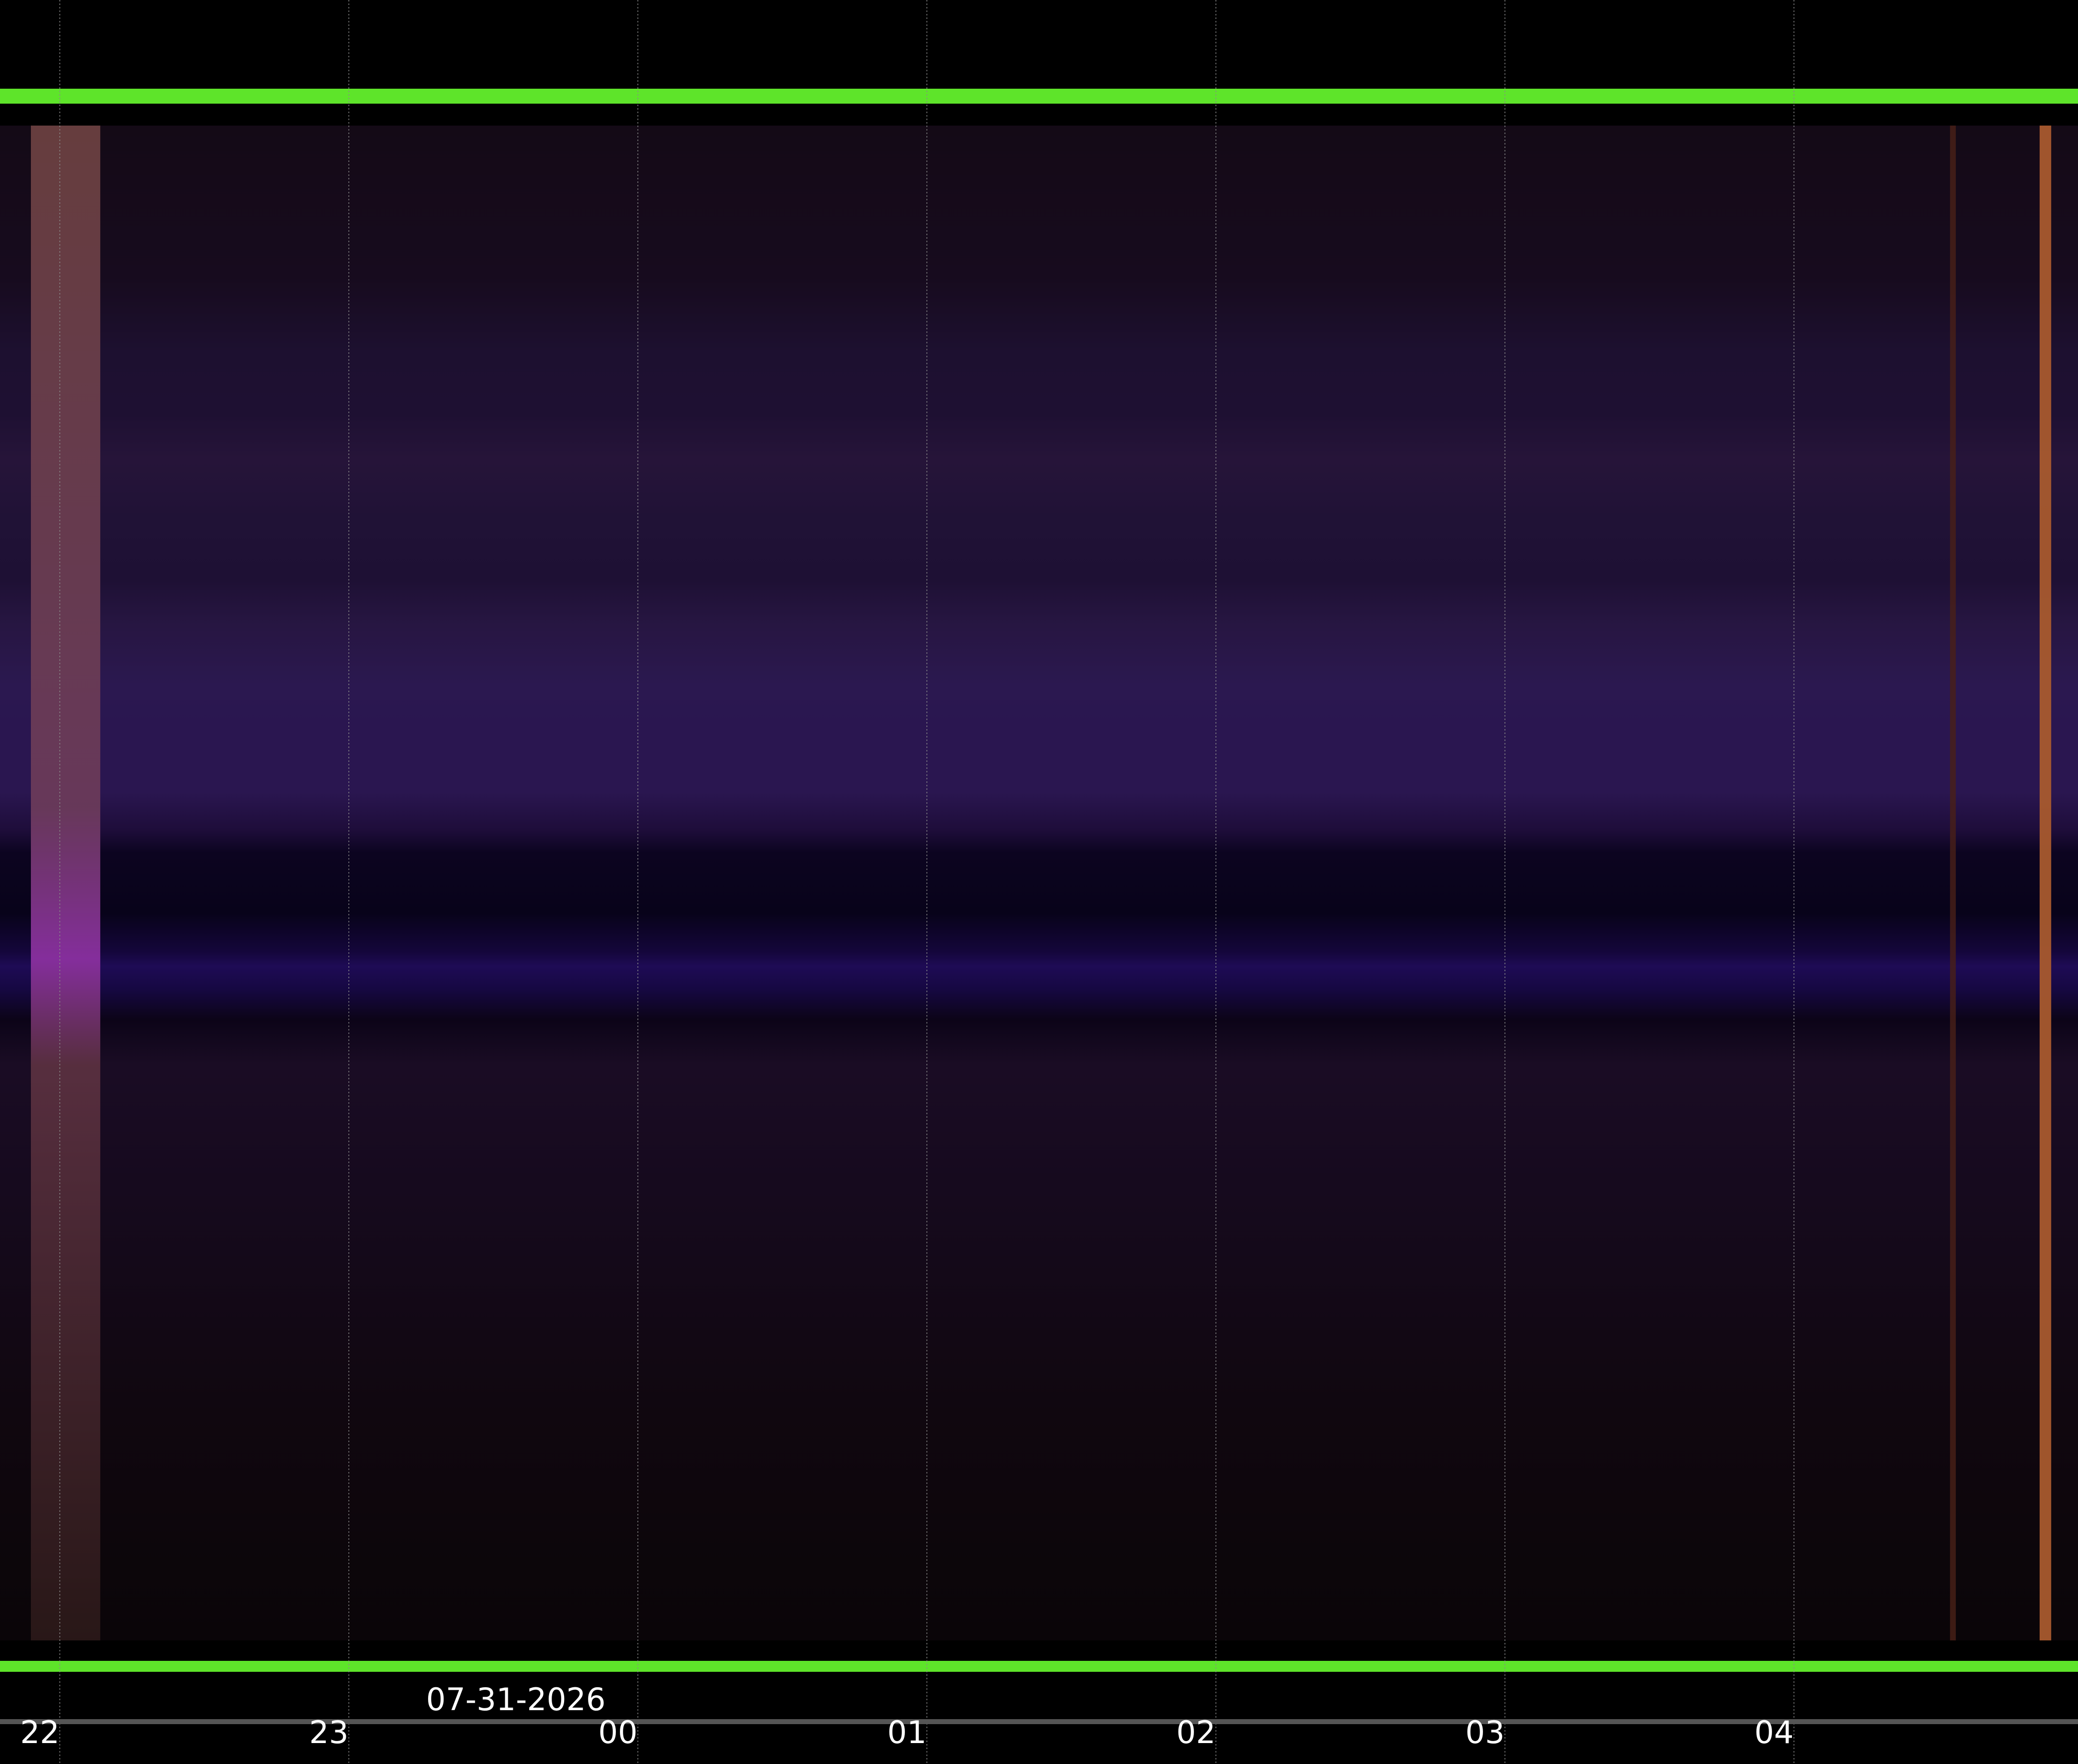 This screenshot has width=2078, height=1764. What do you see at coordinates (1486, 1732) in the screenshot?
I see `x-tick-label: 03` at bounding box center [1486, 1732].